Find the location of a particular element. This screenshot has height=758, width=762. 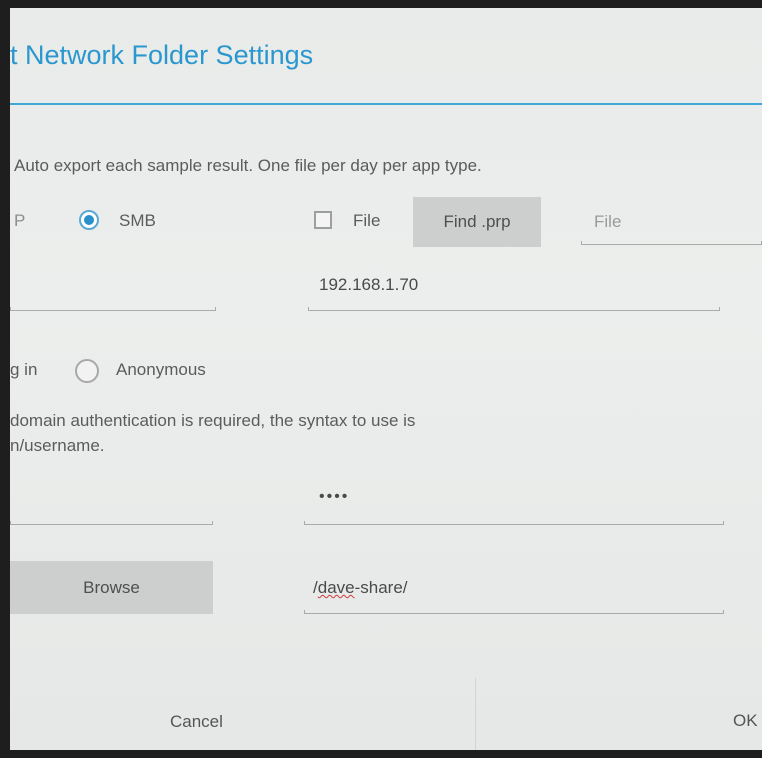

anonymous-radio-label: Anonymous is located at coordinates (161, 370).